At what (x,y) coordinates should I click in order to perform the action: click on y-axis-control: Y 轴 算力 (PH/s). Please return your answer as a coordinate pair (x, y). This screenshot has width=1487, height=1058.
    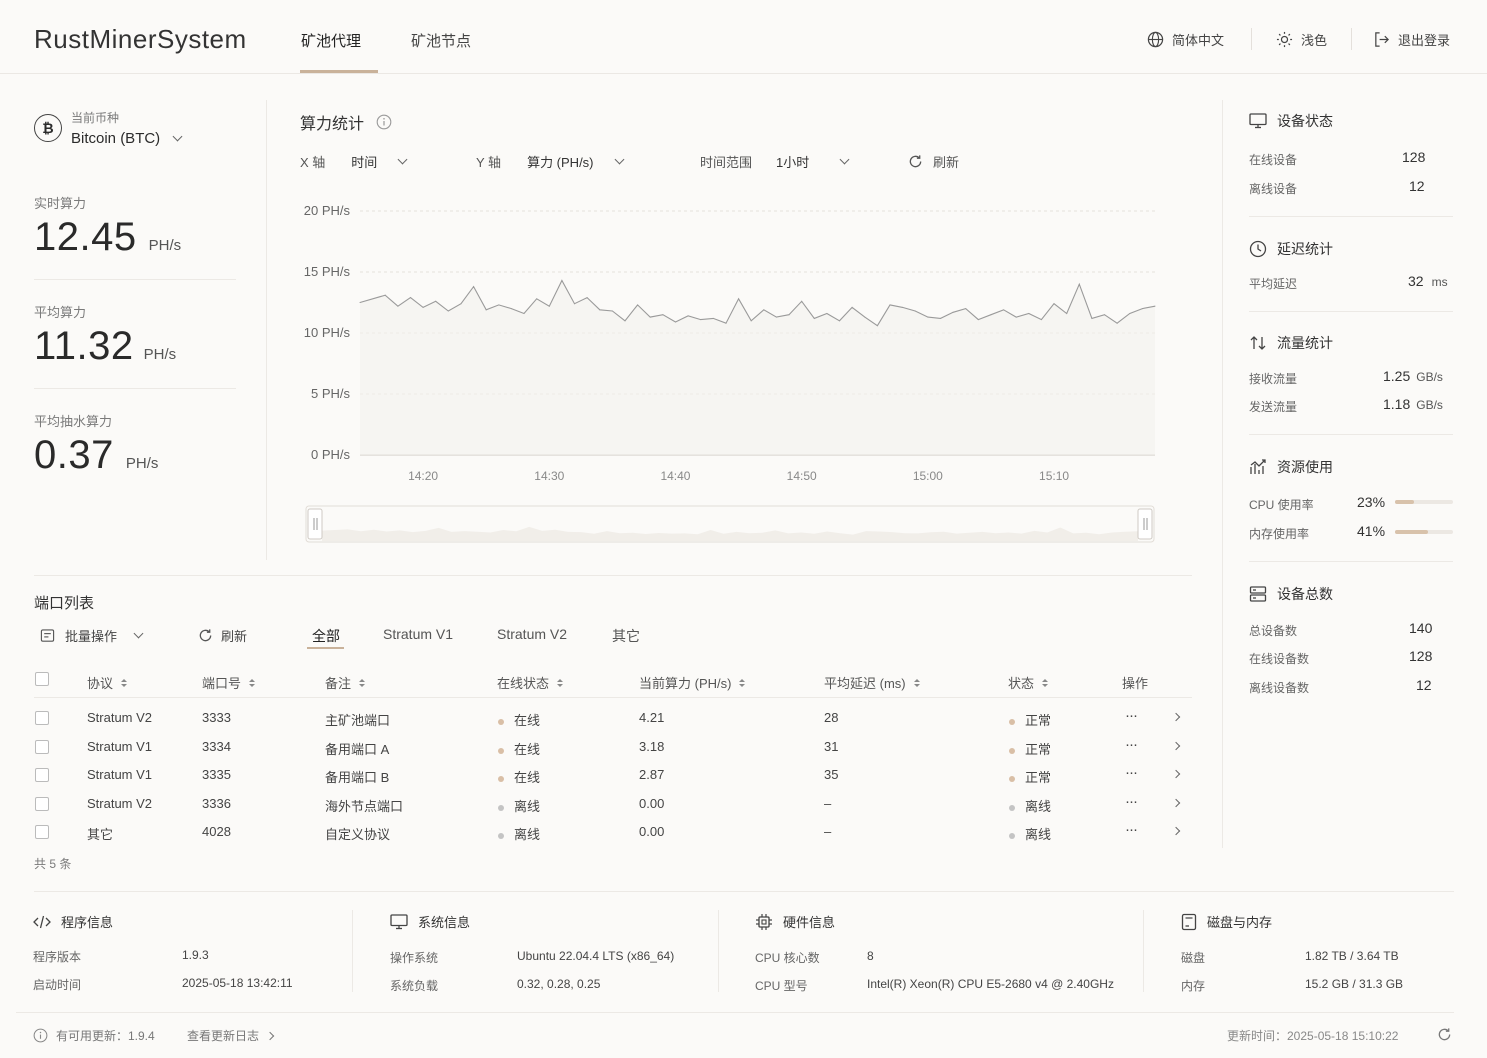
    Looking at the image, I should click on (550, 161).